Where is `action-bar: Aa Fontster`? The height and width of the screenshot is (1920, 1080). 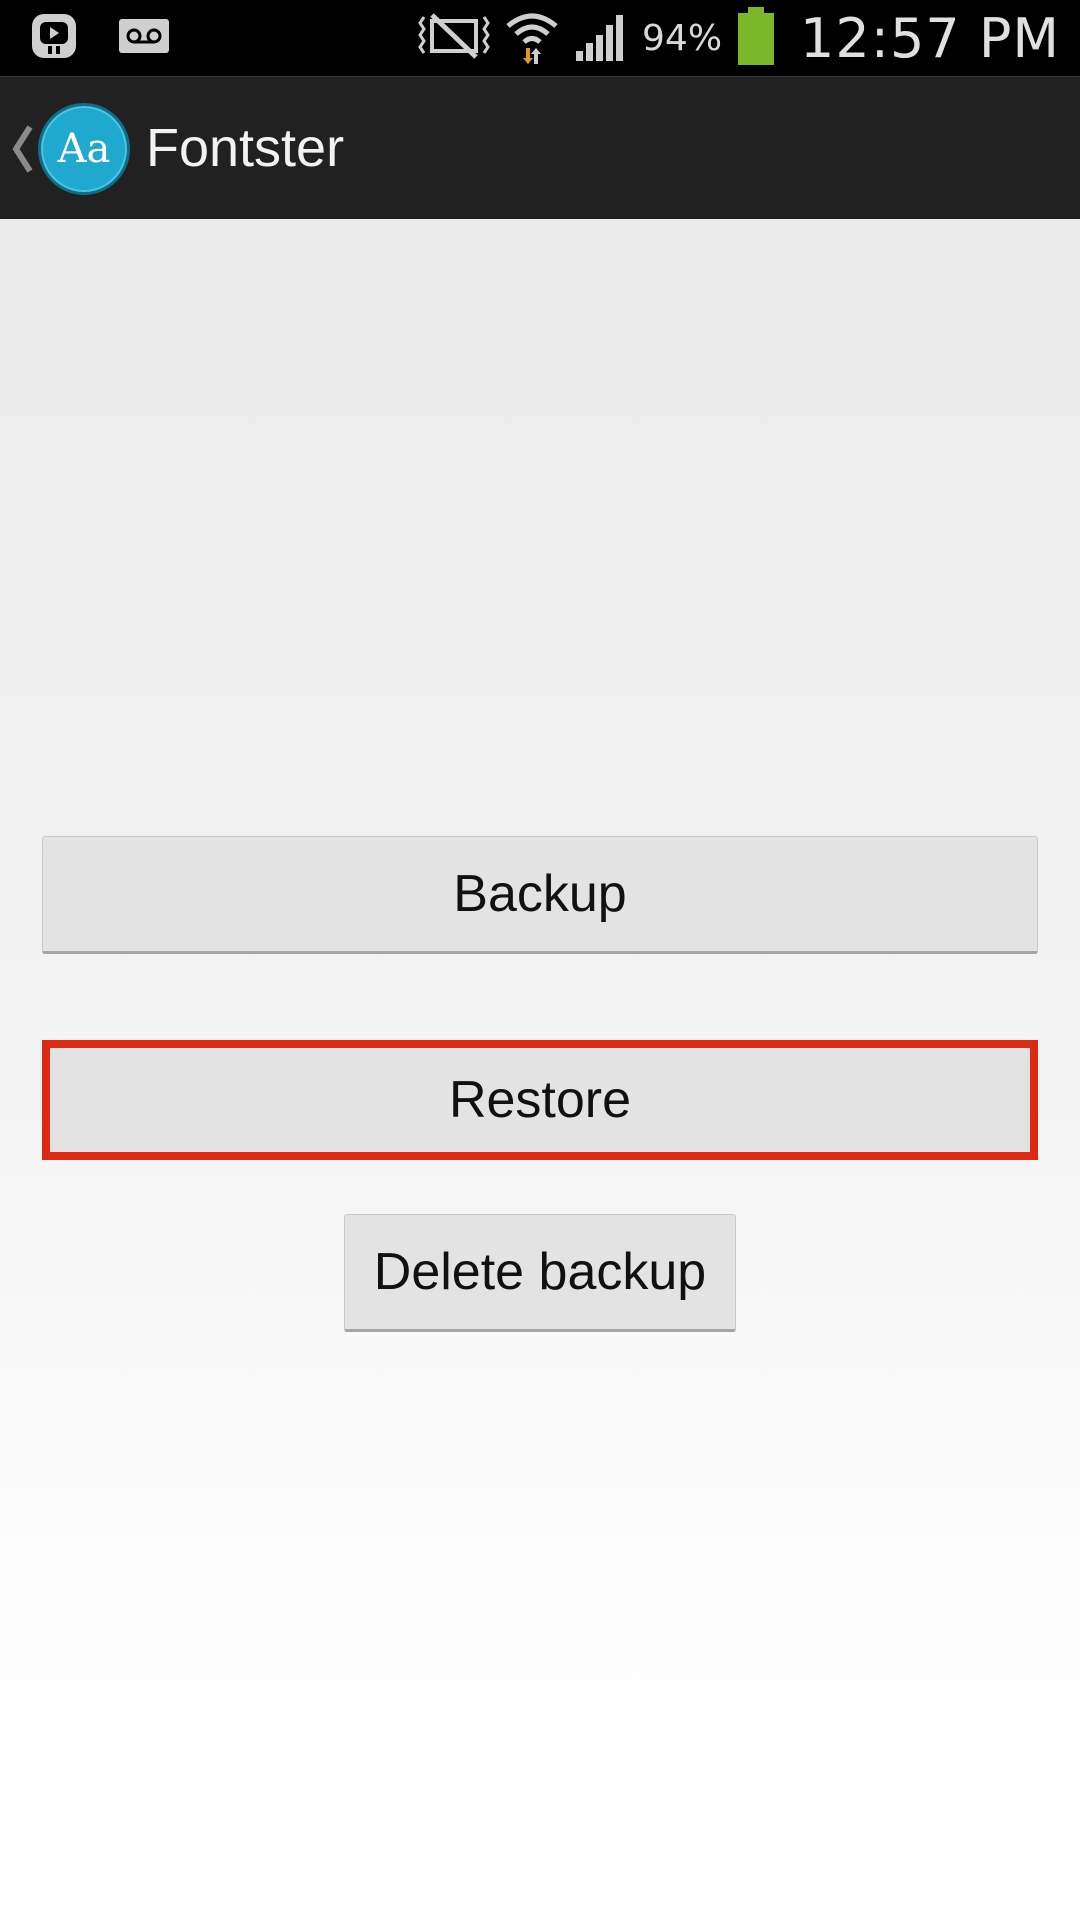
action-bar: Aa Fontster is located at coordinates (540, 147).